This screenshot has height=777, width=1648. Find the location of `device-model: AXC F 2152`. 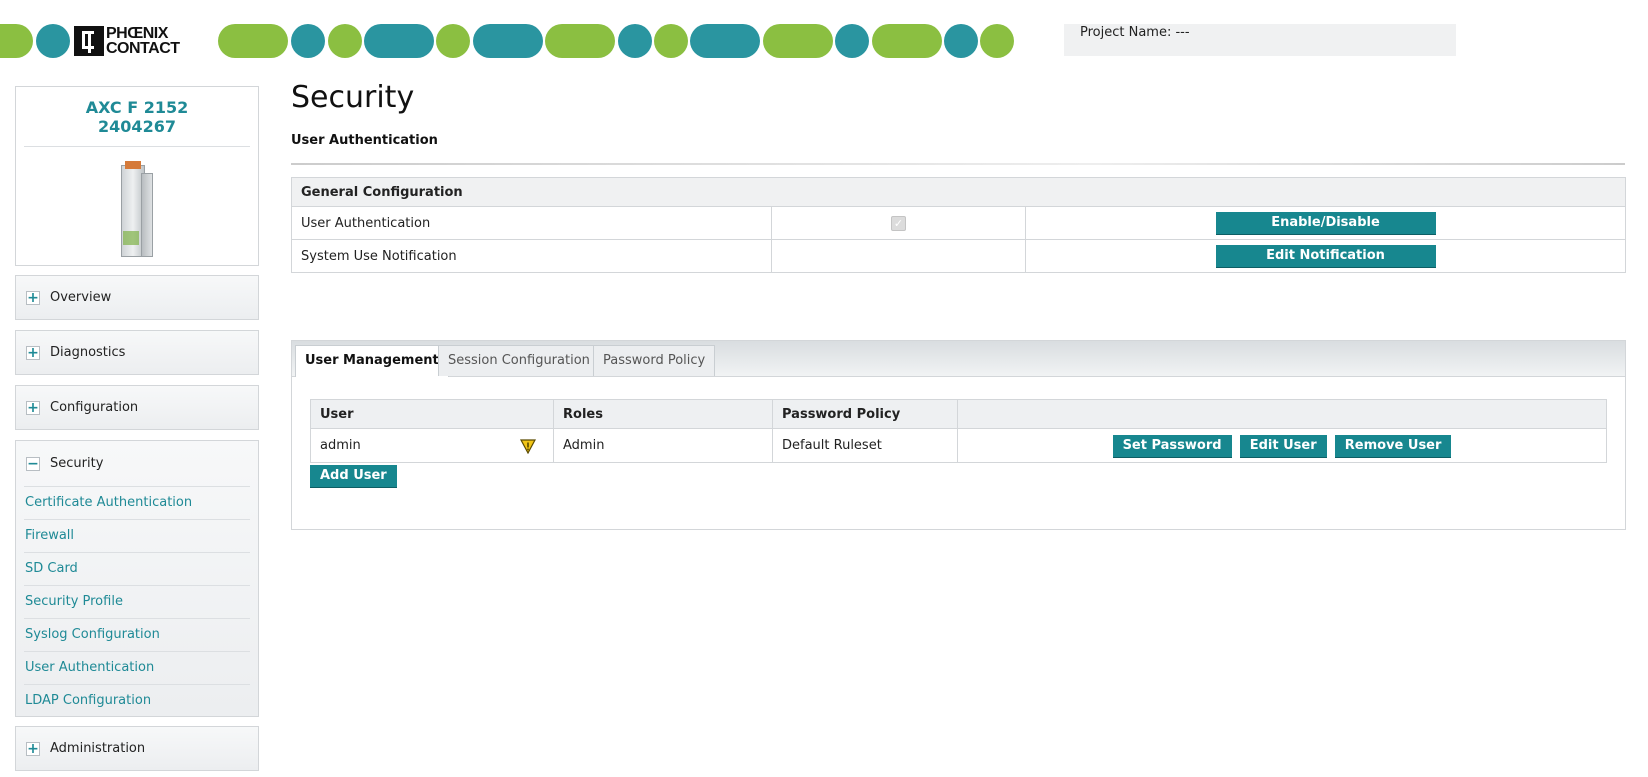

device-model: AXC F 2152 is located at coordinates (137, 107).